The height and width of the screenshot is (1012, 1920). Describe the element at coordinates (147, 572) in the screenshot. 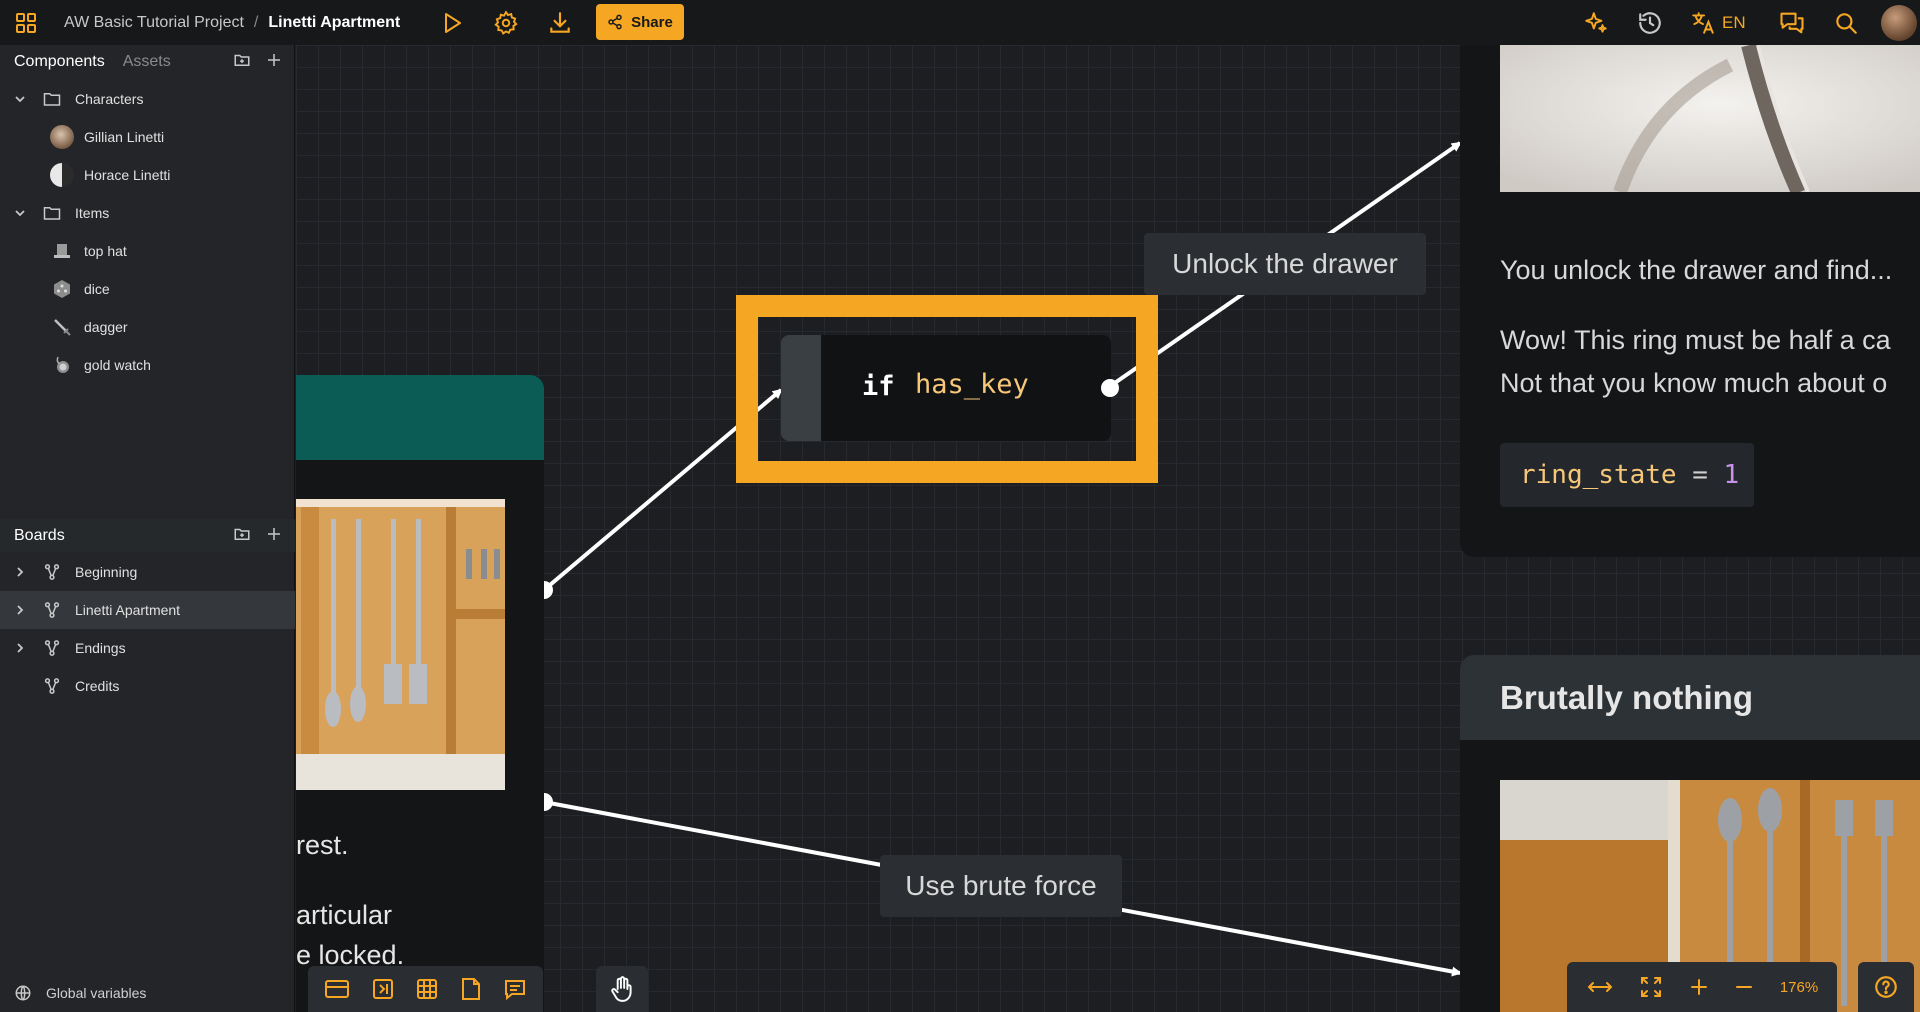

I see `board-item-beginning: Beginning` at that location.